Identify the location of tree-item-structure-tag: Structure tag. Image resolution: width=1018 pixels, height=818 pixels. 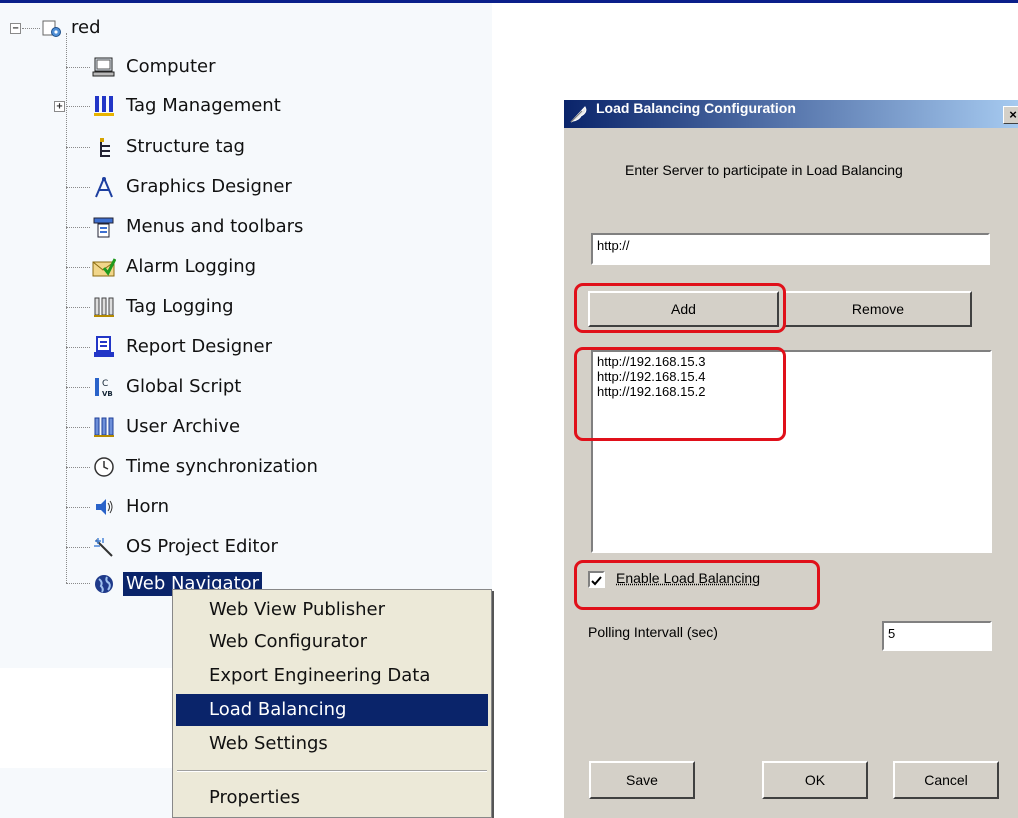
(170, 147).